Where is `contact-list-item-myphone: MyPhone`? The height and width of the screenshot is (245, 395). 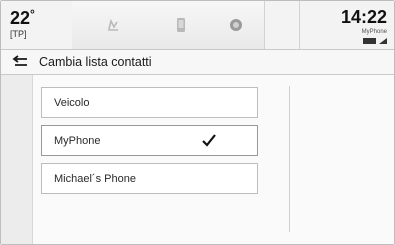 contact-list-item-myphone: MyPhone is located at coordinates (149, 140).